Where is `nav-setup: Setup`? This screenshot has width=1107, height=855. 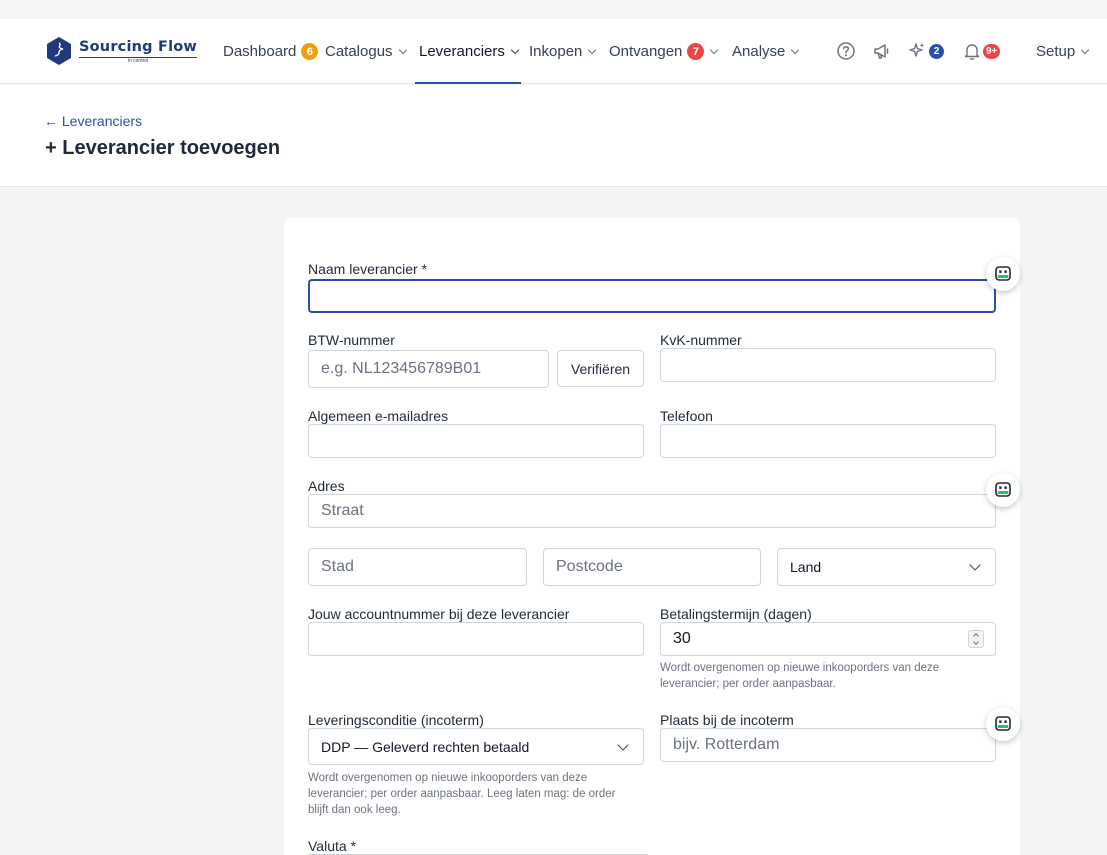 nav-setup: Setup is located at coordinates (1063, 51).